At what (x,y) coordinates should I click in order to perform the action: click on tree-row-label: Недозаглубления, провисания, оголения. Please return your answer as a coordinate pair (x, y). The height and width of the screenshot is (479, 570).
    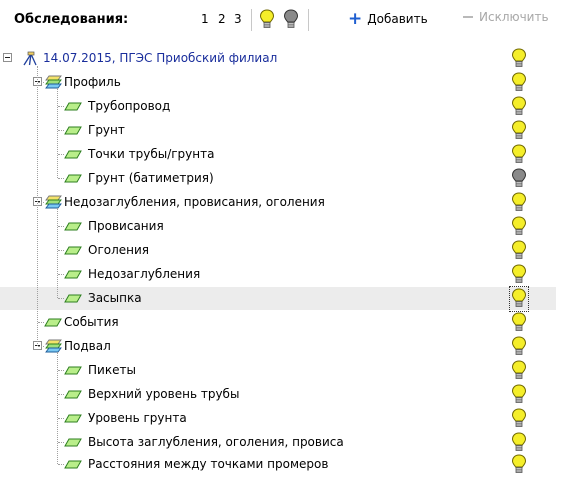
    Looking at the image, I should click on (194, 202).